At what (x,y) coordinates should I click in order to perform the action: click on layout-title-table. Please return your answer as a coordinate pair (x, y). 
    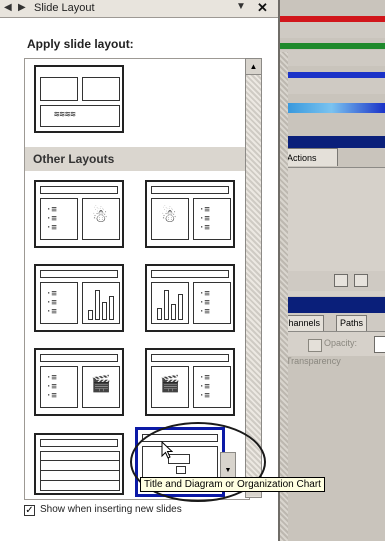
    Looking at the image, I should click on (79, 464).